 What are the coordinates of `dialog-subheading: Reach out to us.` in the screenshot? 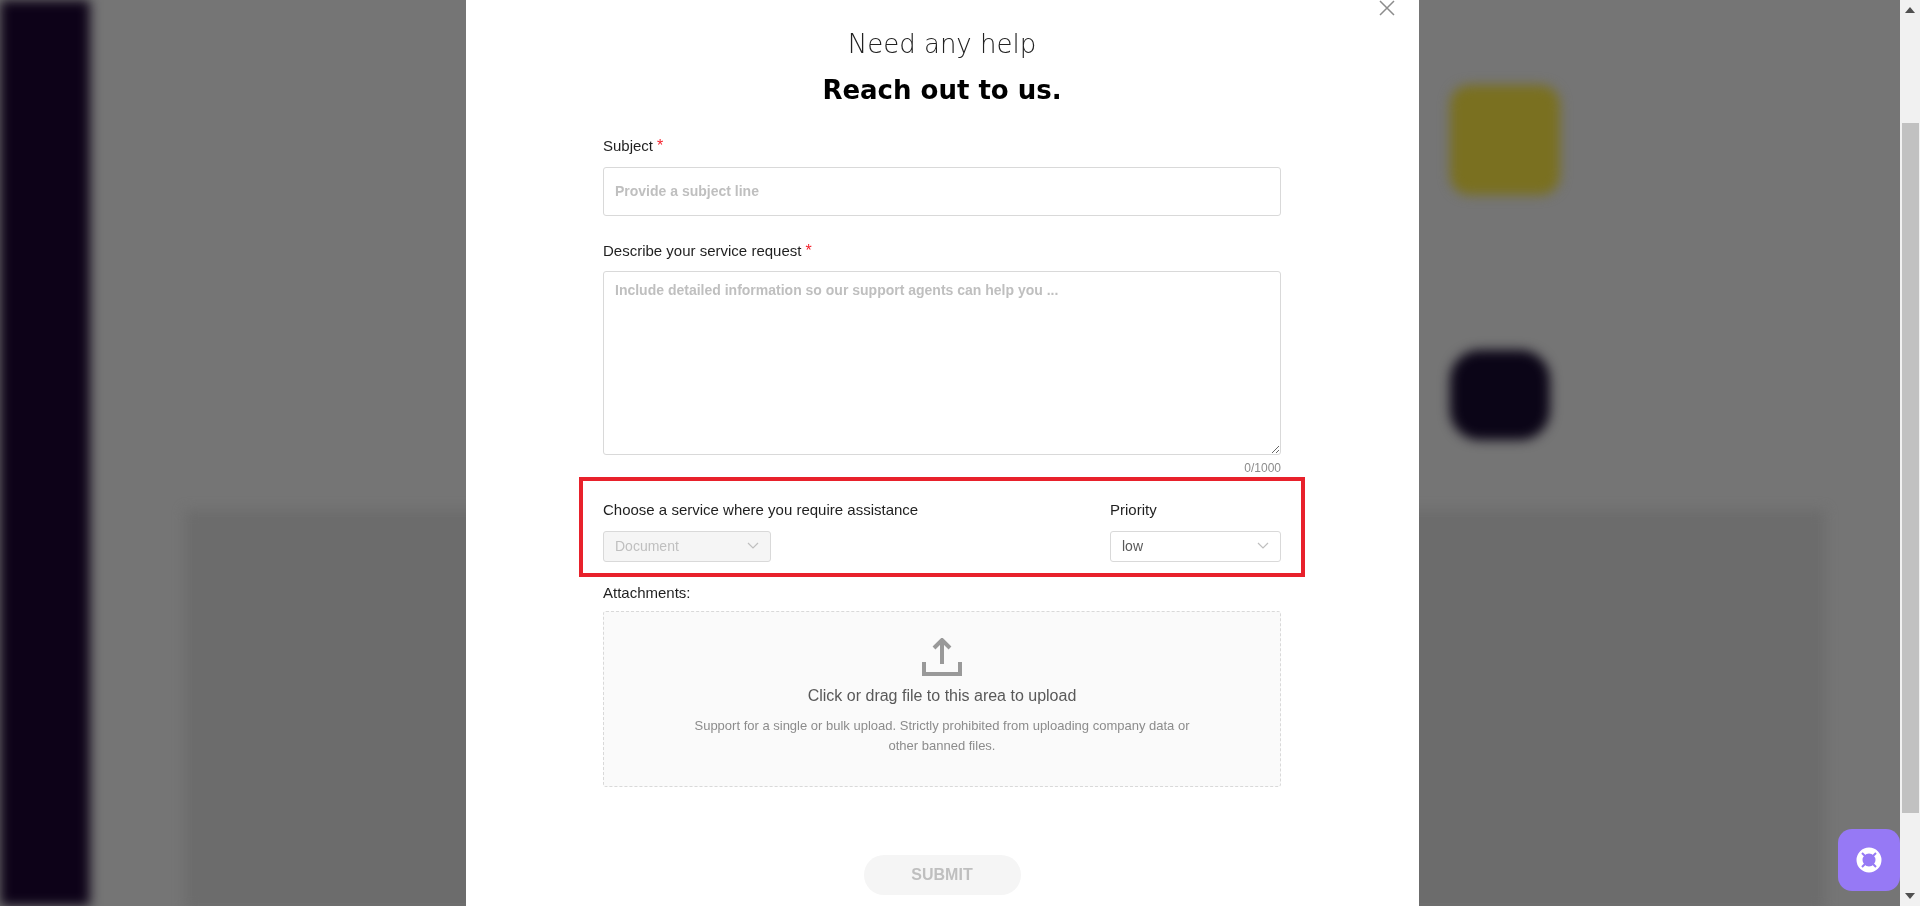 It's located at (942, 90).